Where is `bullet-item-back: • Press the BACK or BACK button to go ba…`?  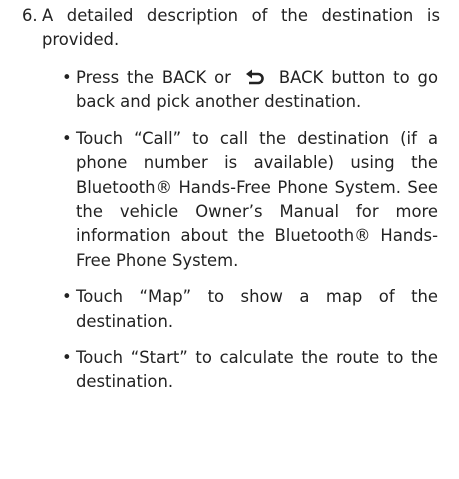 bullet-item-back: • Press the BACK or BACK button to go ba… is located at coordinates (250, 90).